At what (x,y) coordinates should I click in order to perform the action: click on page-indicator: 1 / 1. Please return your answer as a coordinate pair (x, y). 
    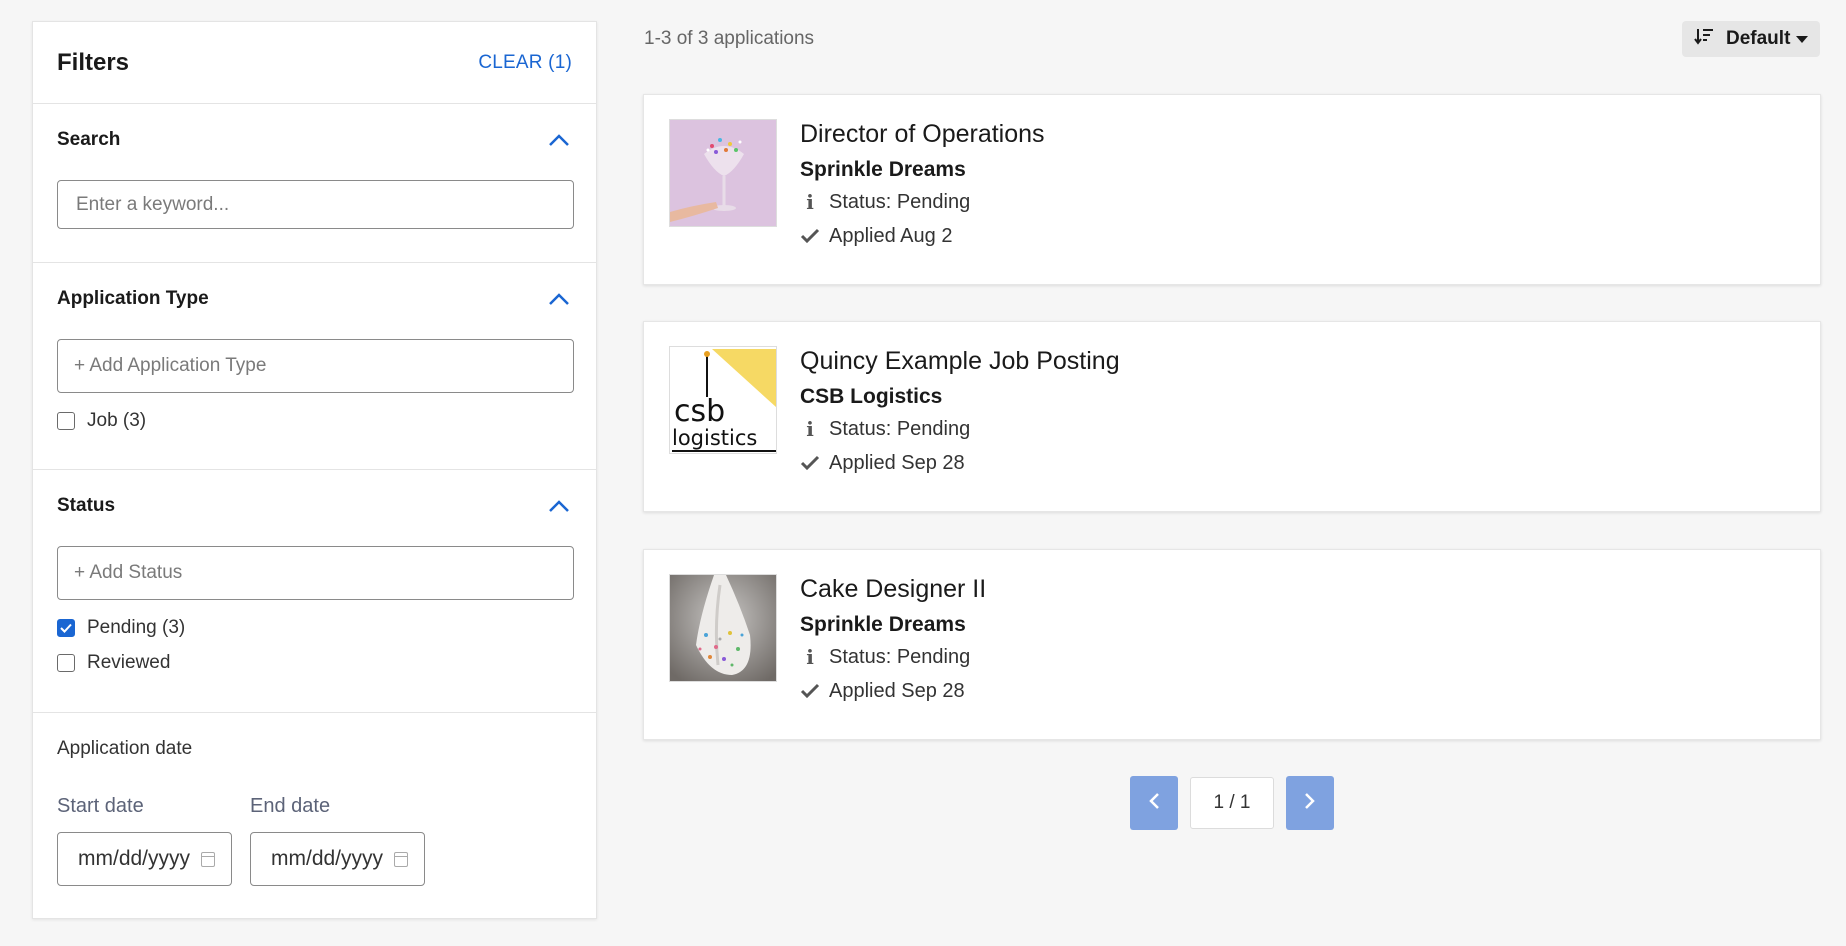
    Looking at the image, I should click on (1232, 803).